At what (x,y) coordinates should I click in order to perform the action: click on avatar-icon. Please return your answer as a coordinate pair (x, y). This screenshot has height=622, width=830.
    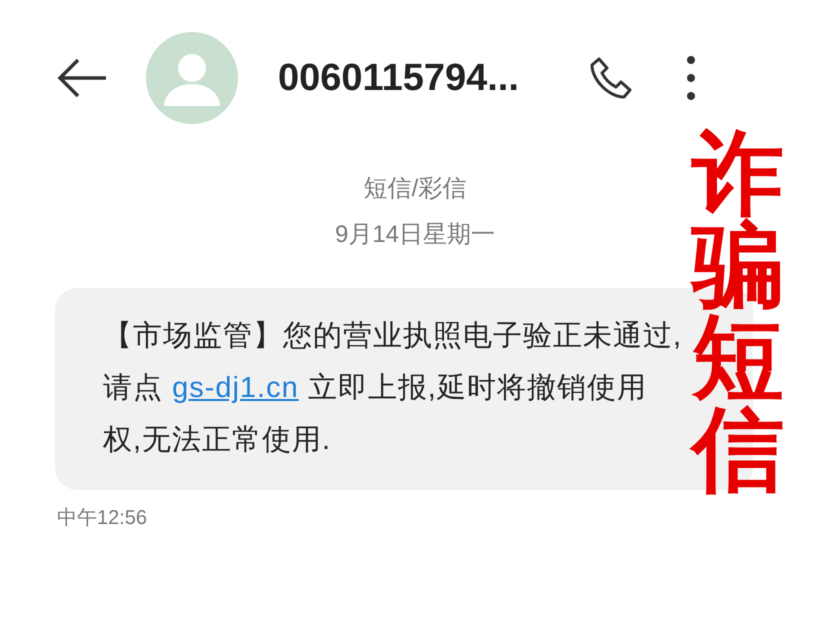
    Looking at the image, I should click on (192, 78).